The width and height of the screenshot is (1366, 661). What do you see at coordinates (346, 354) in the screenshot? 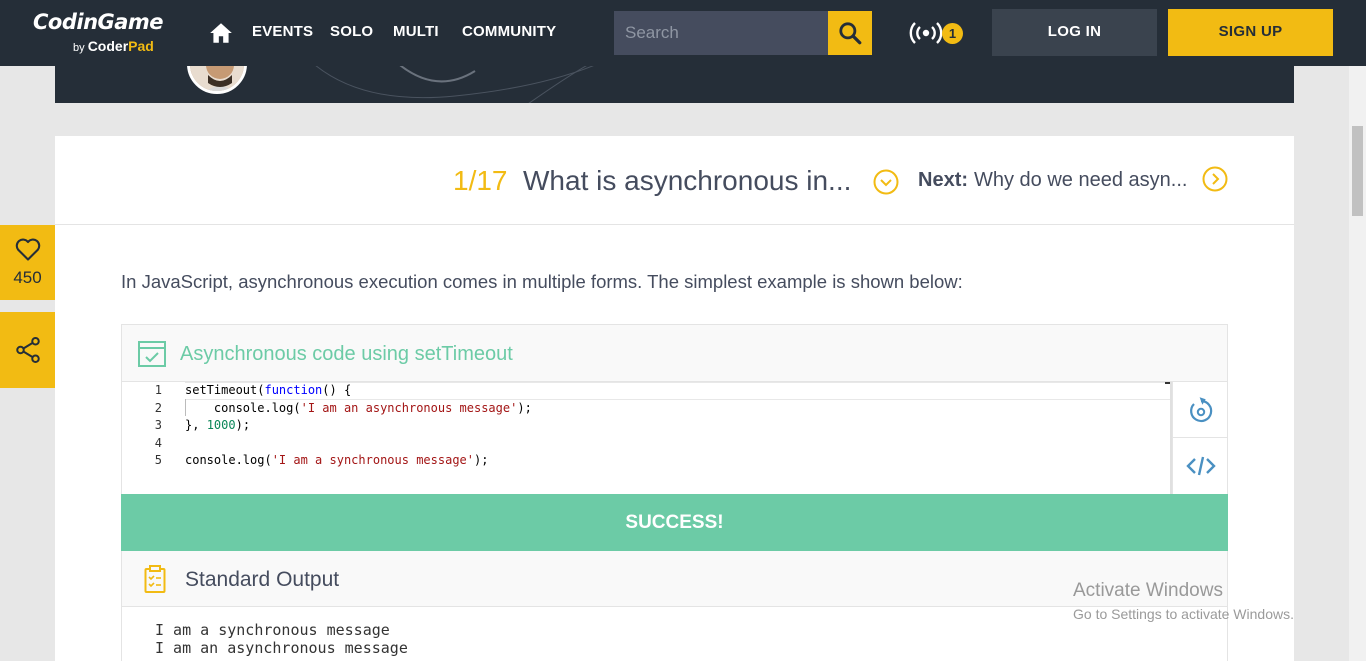
I see `playground-title: Asynchronous code using setTimeout` at bounding box center [346, 354].